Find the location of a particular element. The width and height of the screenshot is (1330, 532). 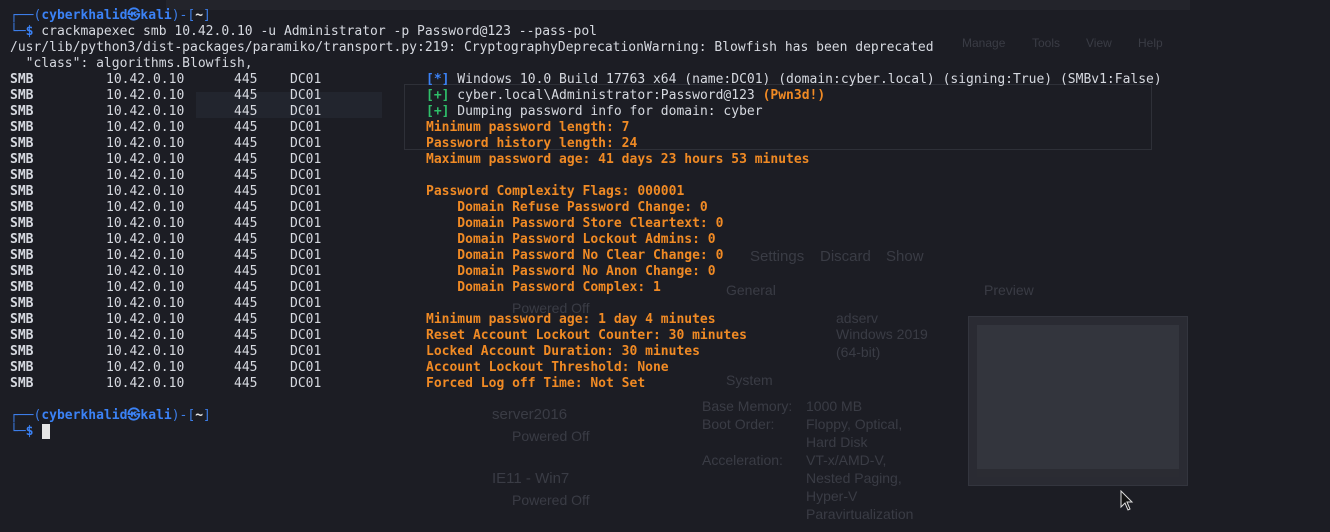

row-message: Domain Password Store Cleartext: 0 is located at coordinates (574, 224).